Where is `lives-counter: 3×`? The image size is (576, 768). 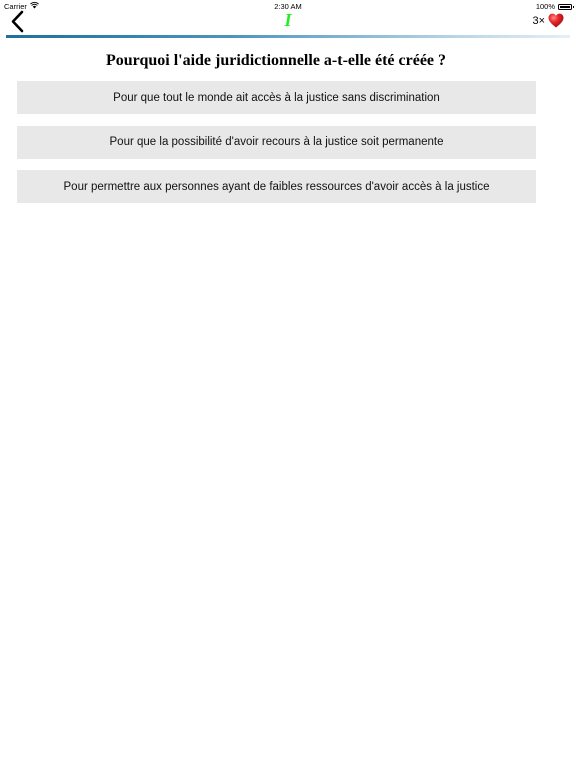 lives-counter: 3× is located at coordinates (548, 20).